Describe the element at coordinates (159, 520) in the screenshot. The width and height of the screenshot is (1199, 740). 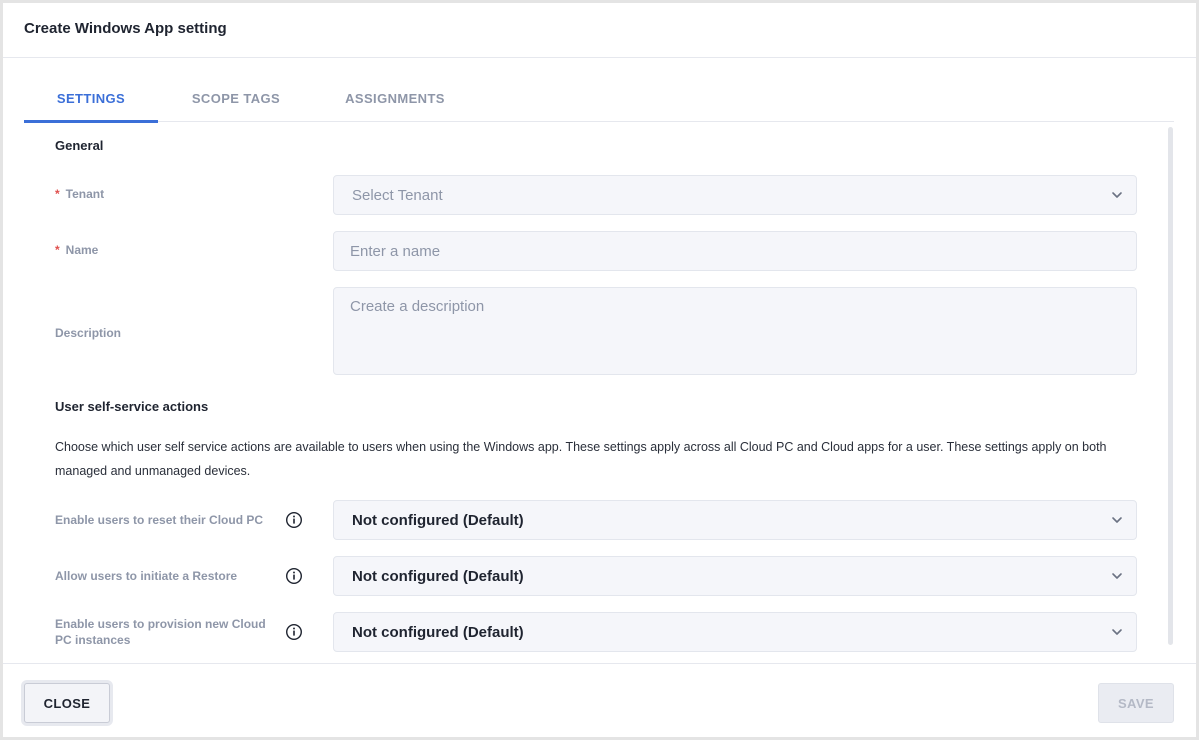
I see `reset-cloud-pc-label: Enable users to reset their Cloud PC` at that location.